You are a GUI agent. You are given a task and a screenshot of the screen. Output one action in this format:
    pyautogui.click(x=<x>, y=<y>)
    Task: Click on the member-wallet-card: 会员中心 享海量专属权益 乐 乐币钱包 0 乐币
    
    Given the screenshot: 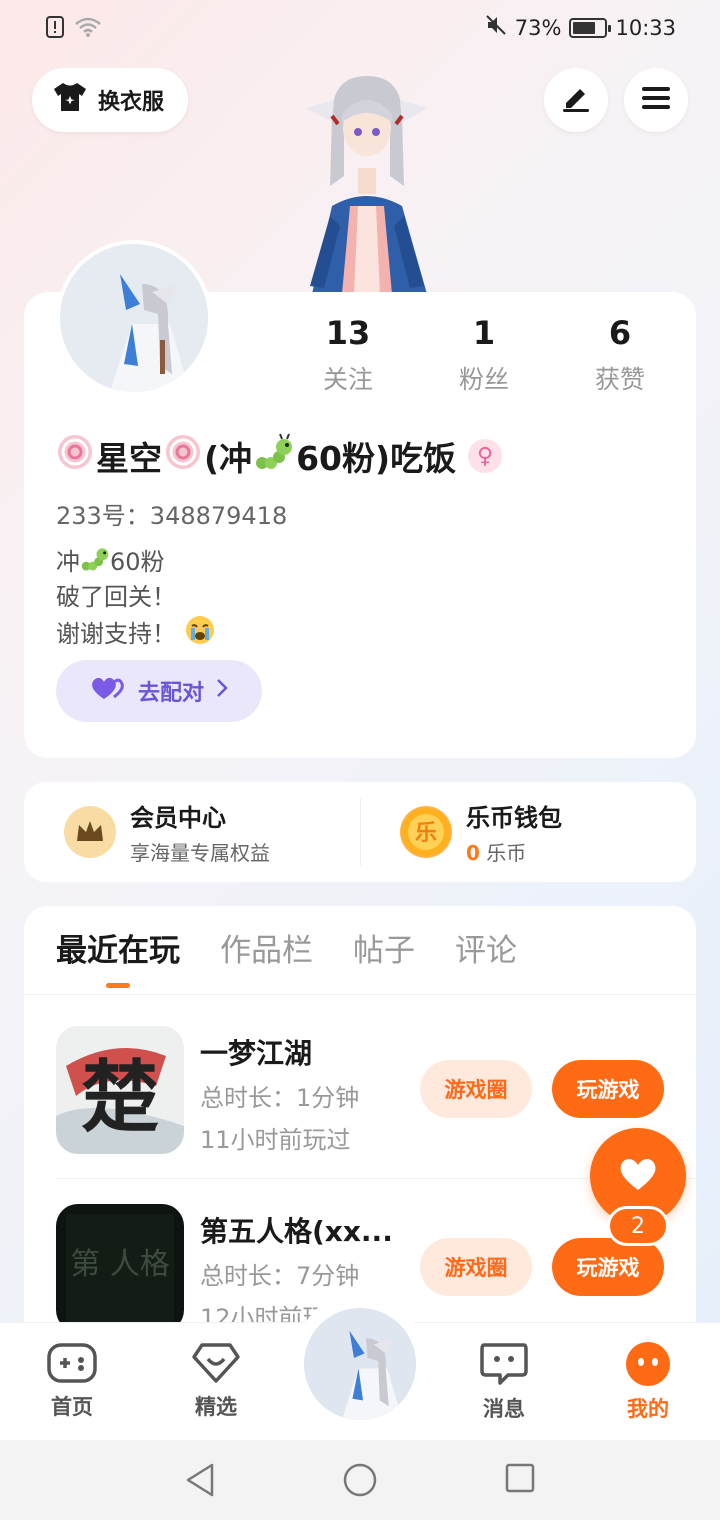 What is the action you would take?
    pyautogui.click(x=360, y=832)
    